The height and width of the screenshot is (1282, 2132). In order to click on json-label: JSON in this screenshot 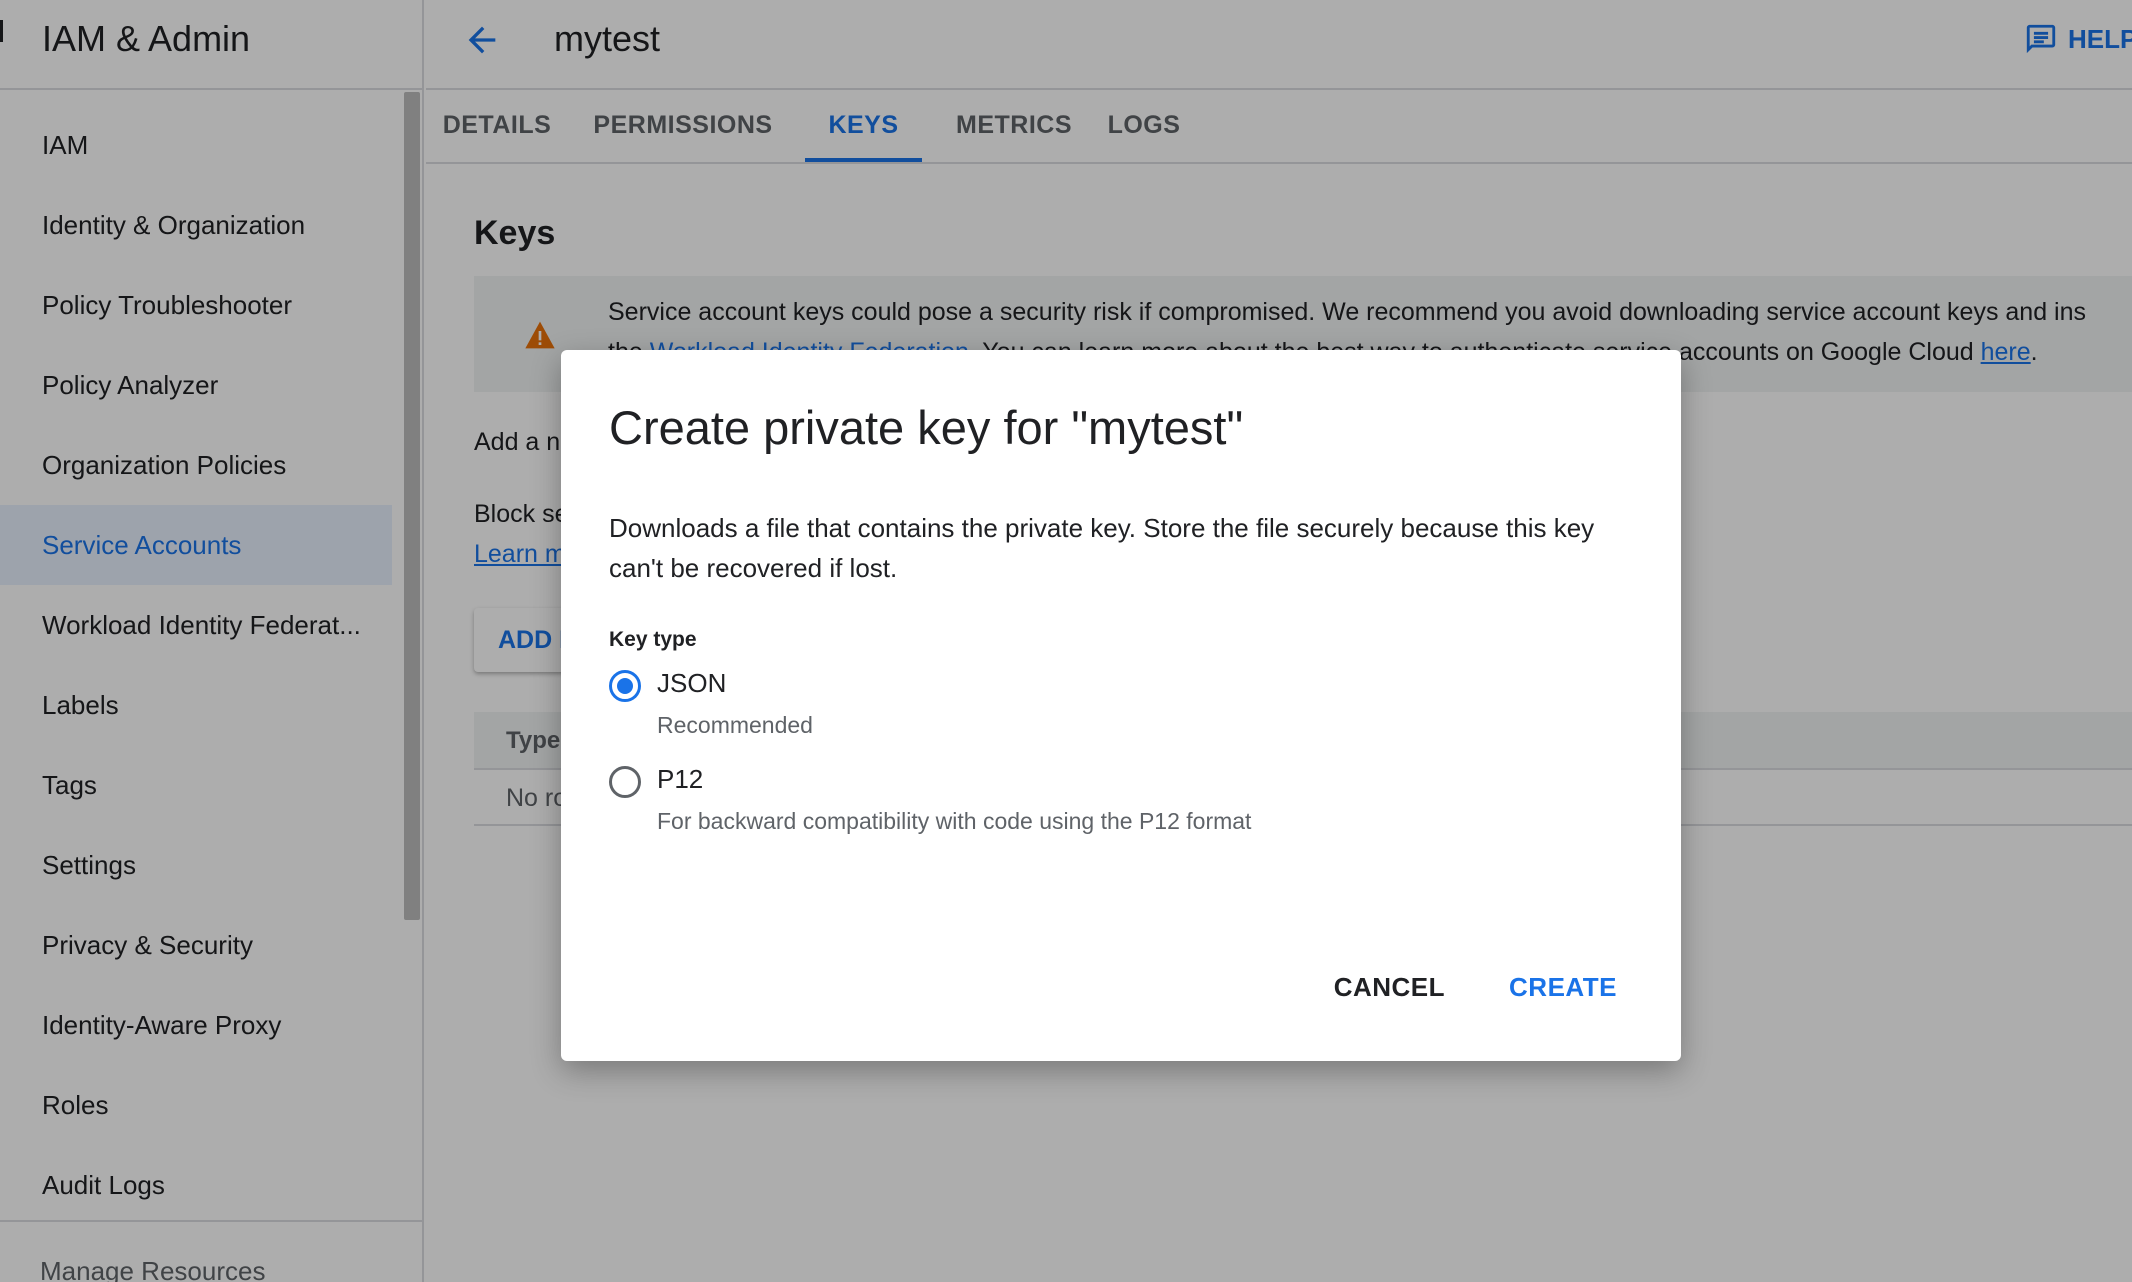, I will do `click(691, 683)`.